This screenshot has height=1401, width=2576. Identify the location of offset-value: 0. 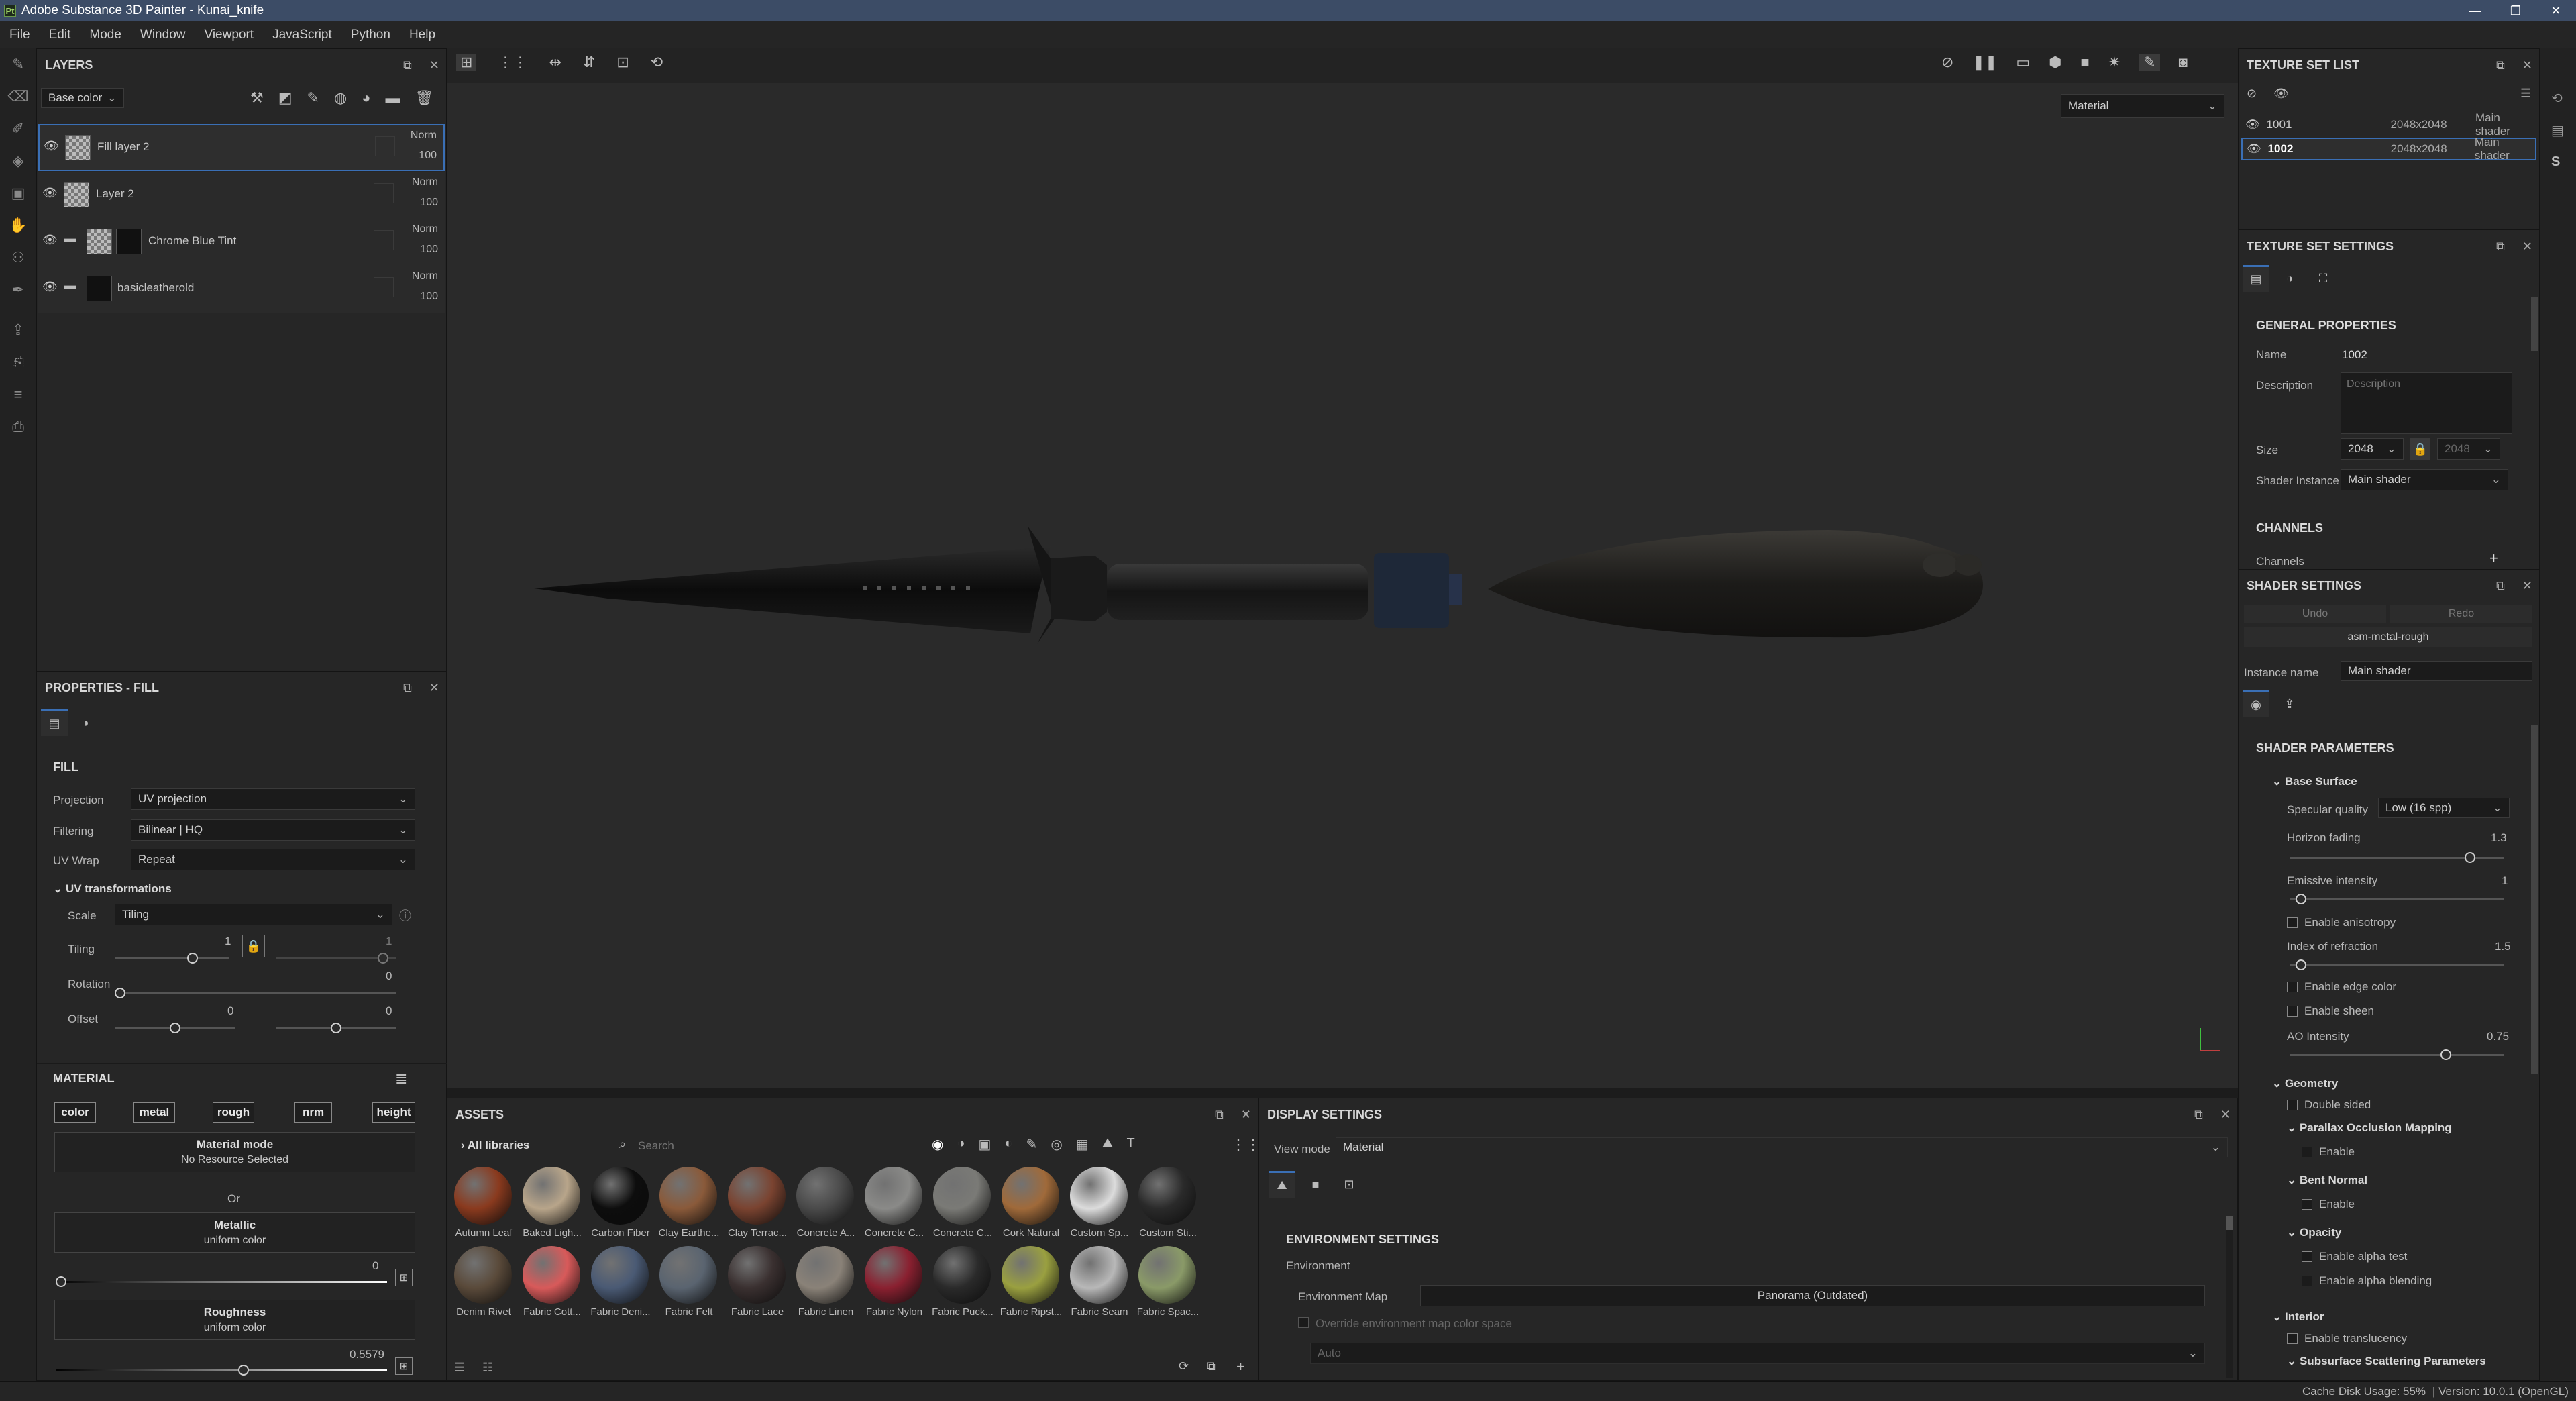
(230, 1011).